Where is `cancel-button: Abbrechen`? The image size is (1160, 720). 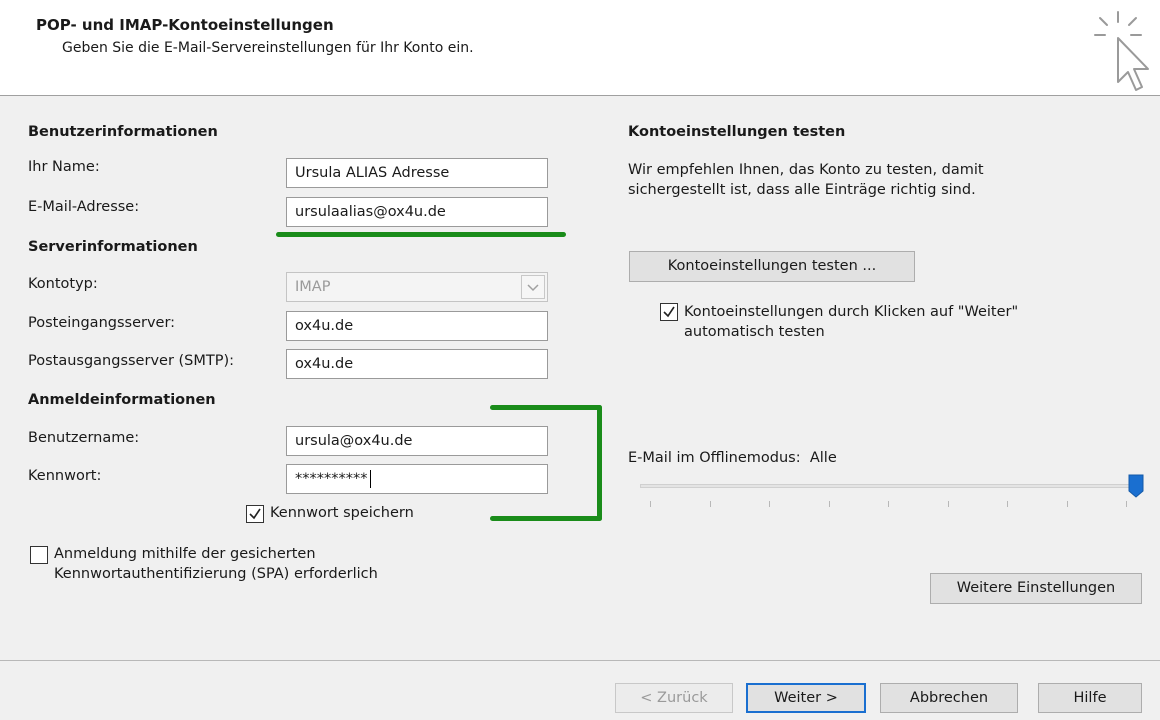 cancel-button: Abbrechen is located at coordinates (949, 698).